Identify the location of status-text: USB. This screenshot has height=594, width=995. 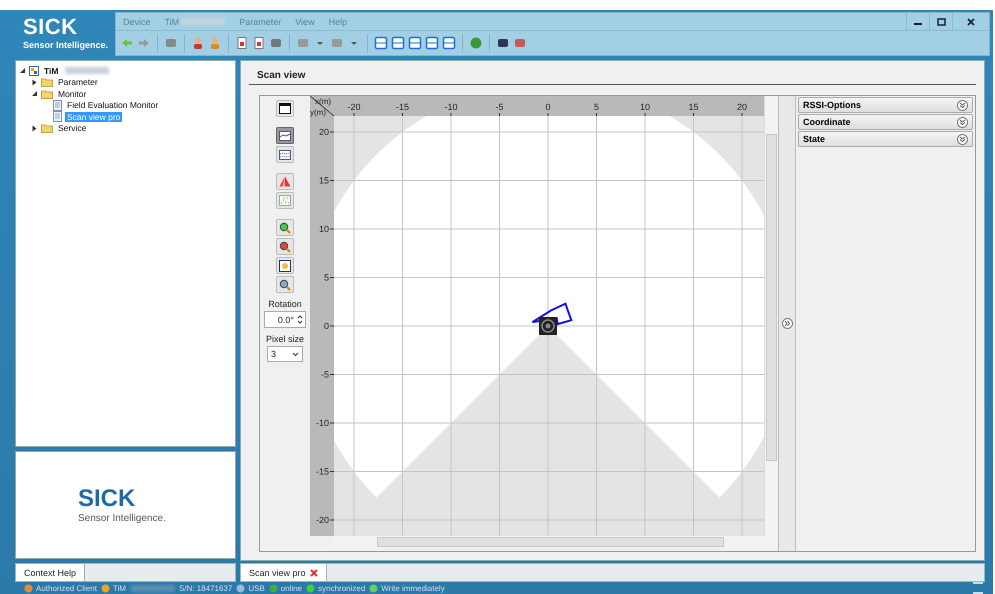
(256, 588).